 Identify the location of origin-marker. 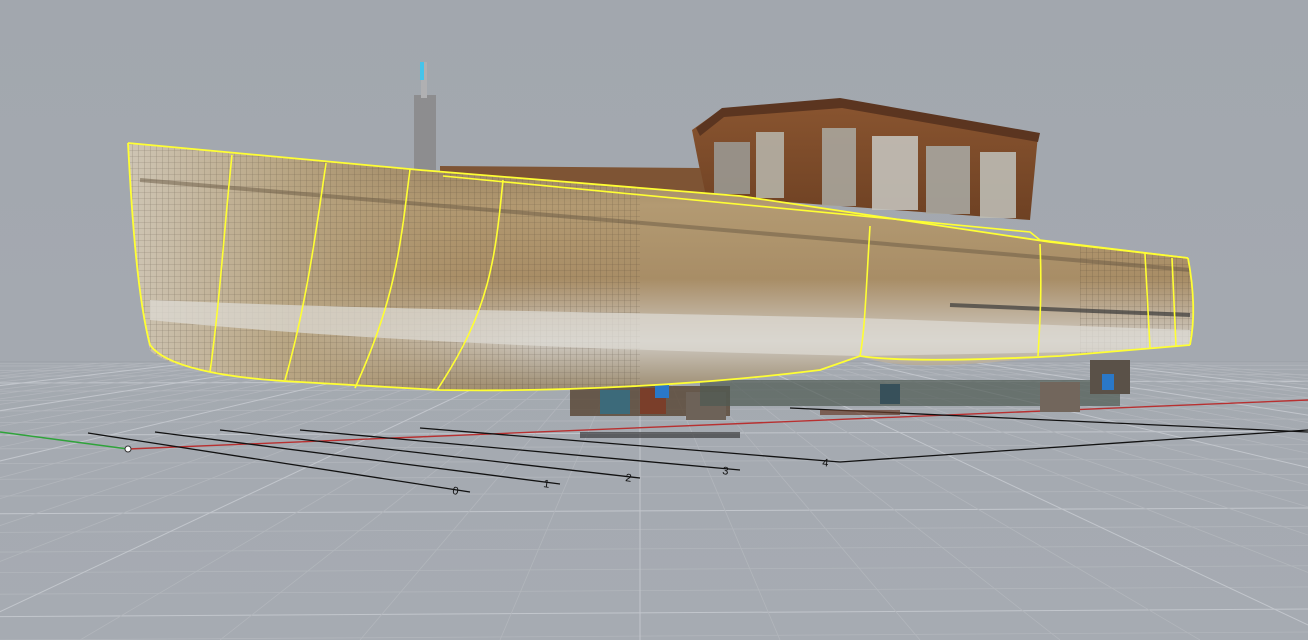
(128, 449).